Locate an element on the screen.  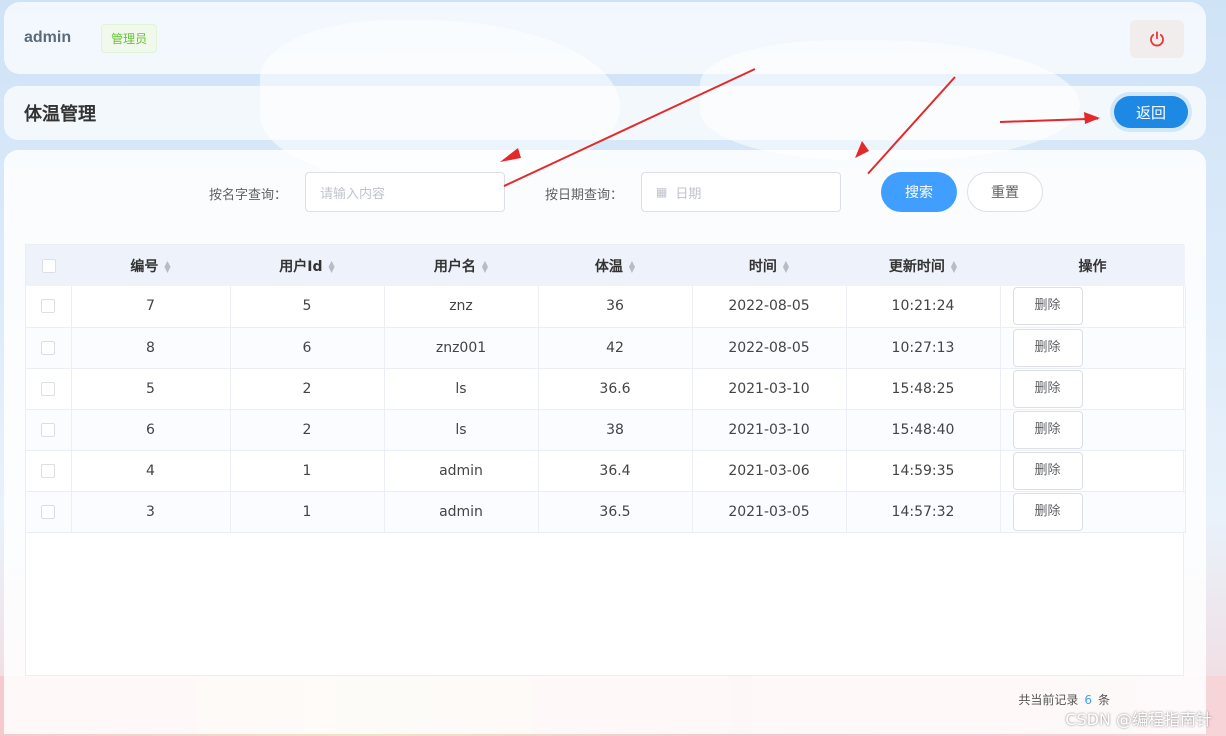
annotation-arrowheads is located at coordinates (800, 137).